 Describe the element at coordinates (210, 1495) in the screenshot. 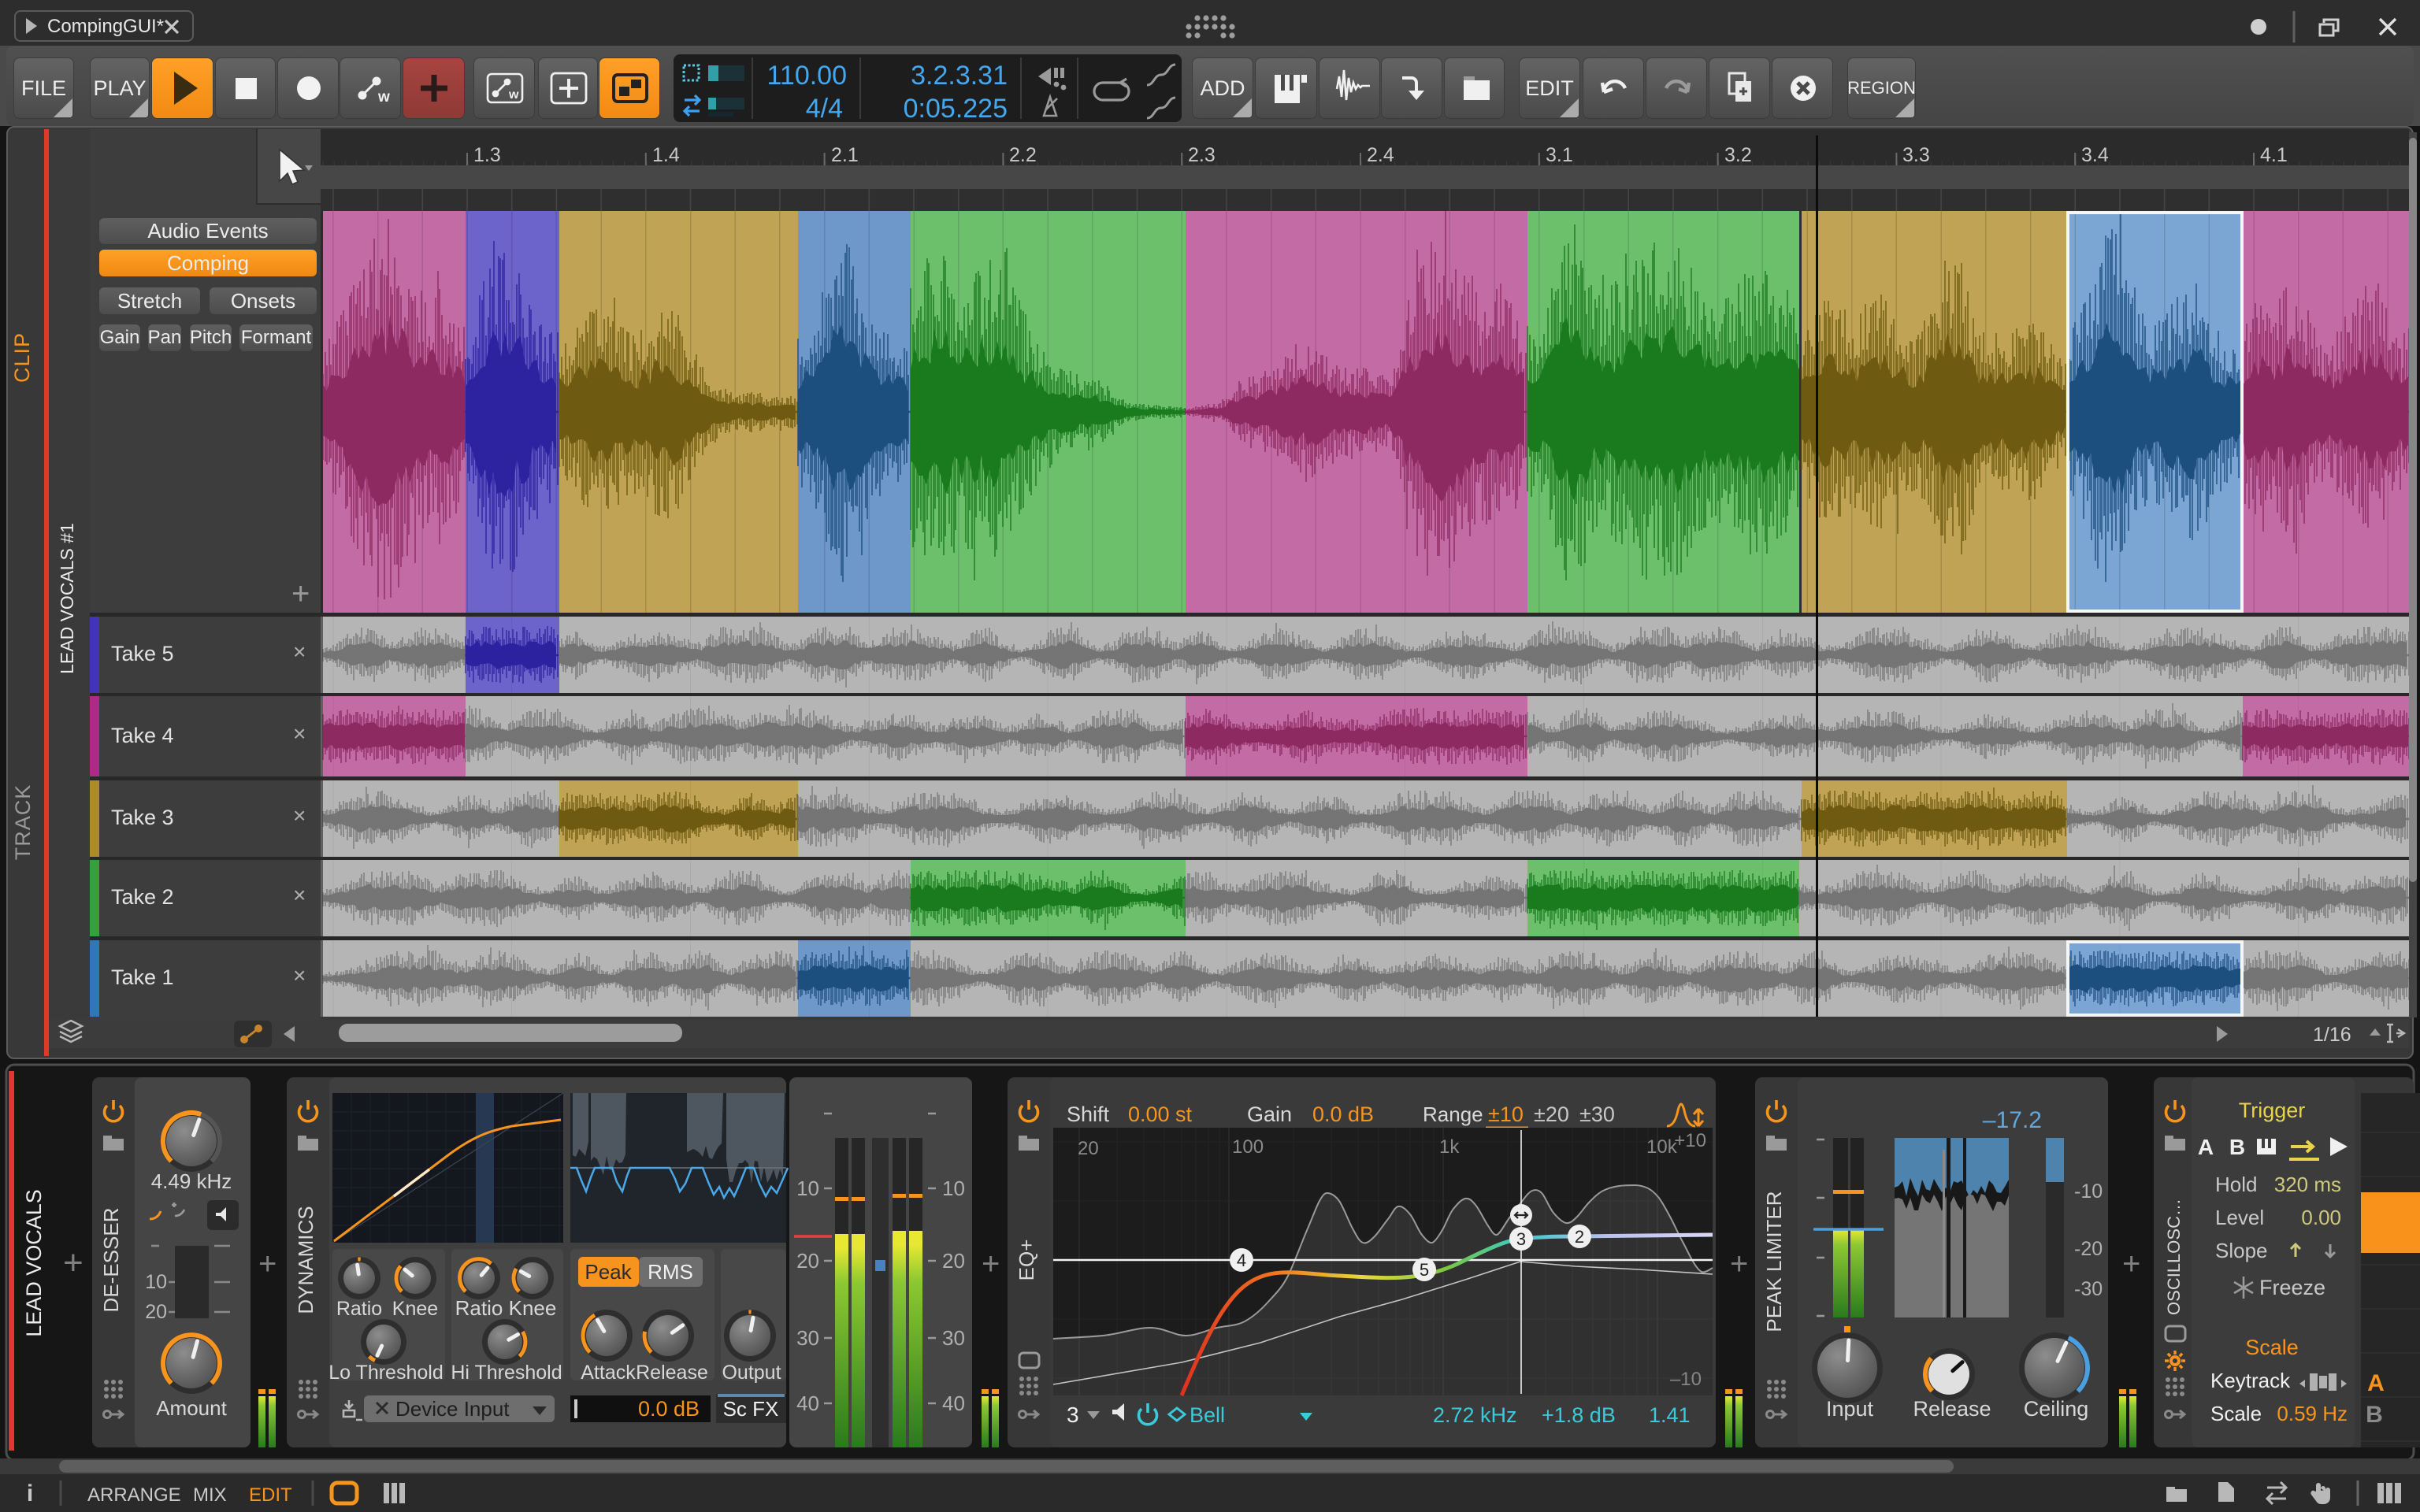

I see `svg-text: MIX` at that location.